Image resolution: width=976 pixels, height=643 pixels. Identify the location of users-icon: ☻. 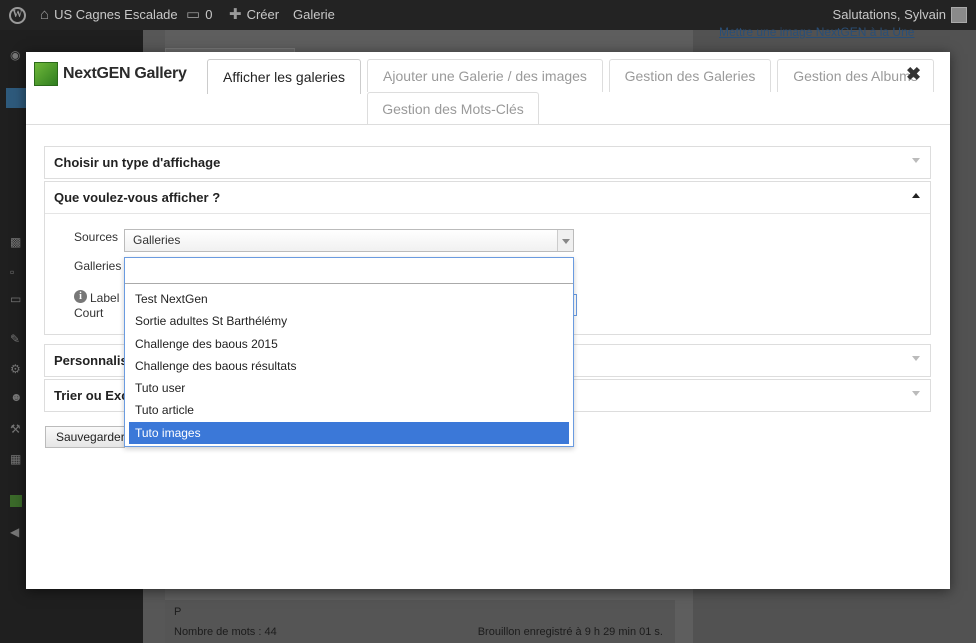
(17, 397).